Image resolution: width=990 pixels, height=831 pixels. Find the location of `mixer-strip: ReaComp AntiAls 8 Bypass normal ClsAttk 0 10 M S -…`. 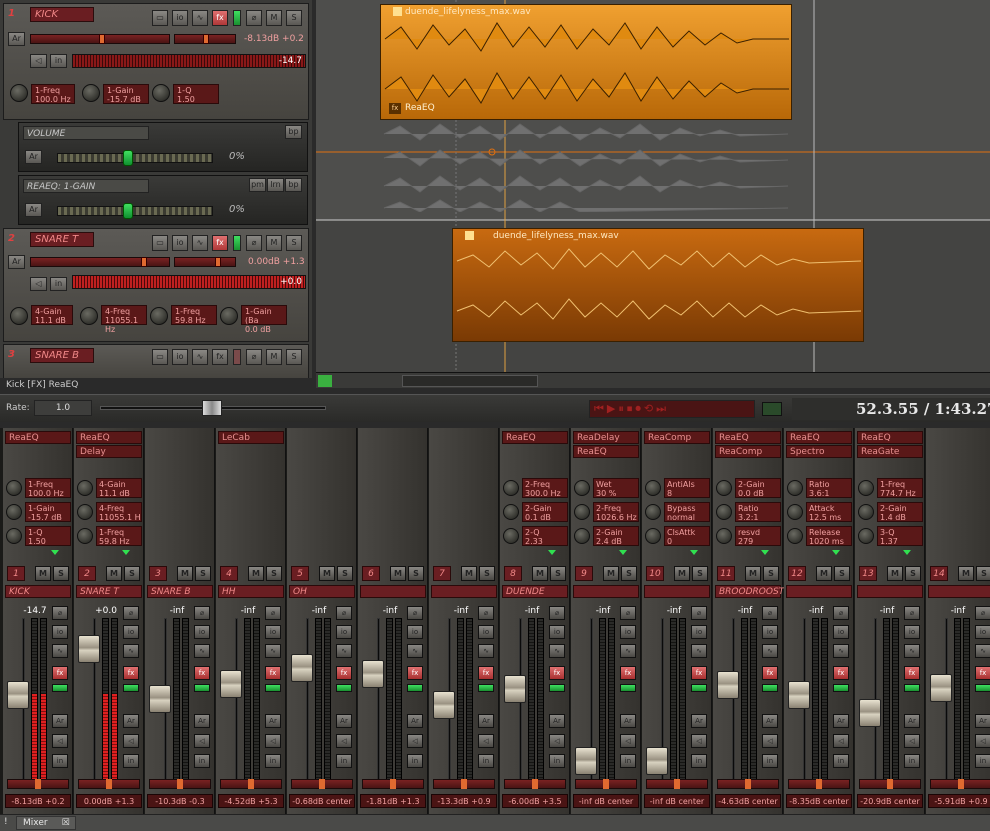

mixer-strip: ReaComp AntiAls 8 Bypass normal ClsAttk 0 10 M S -… is located at coordinates (677, 621).